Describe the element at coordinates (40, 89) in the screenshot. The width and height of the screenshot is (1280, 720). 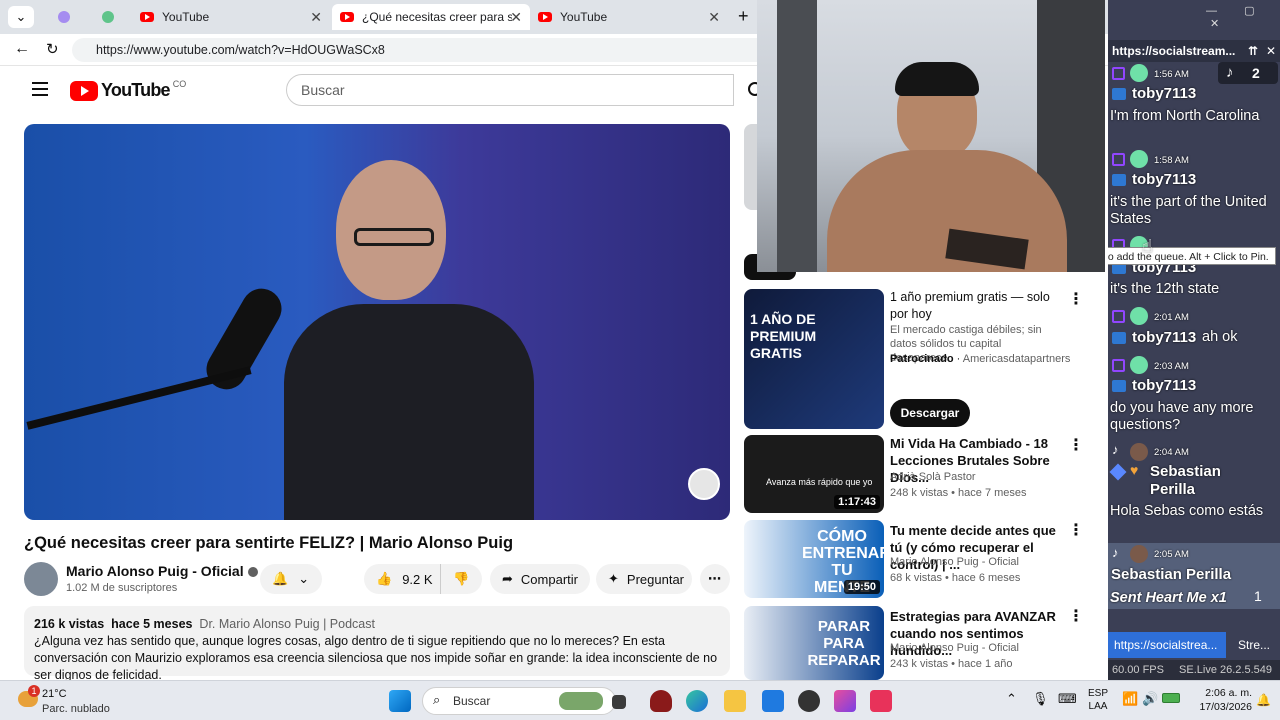
I see `menu-icon` at that location.